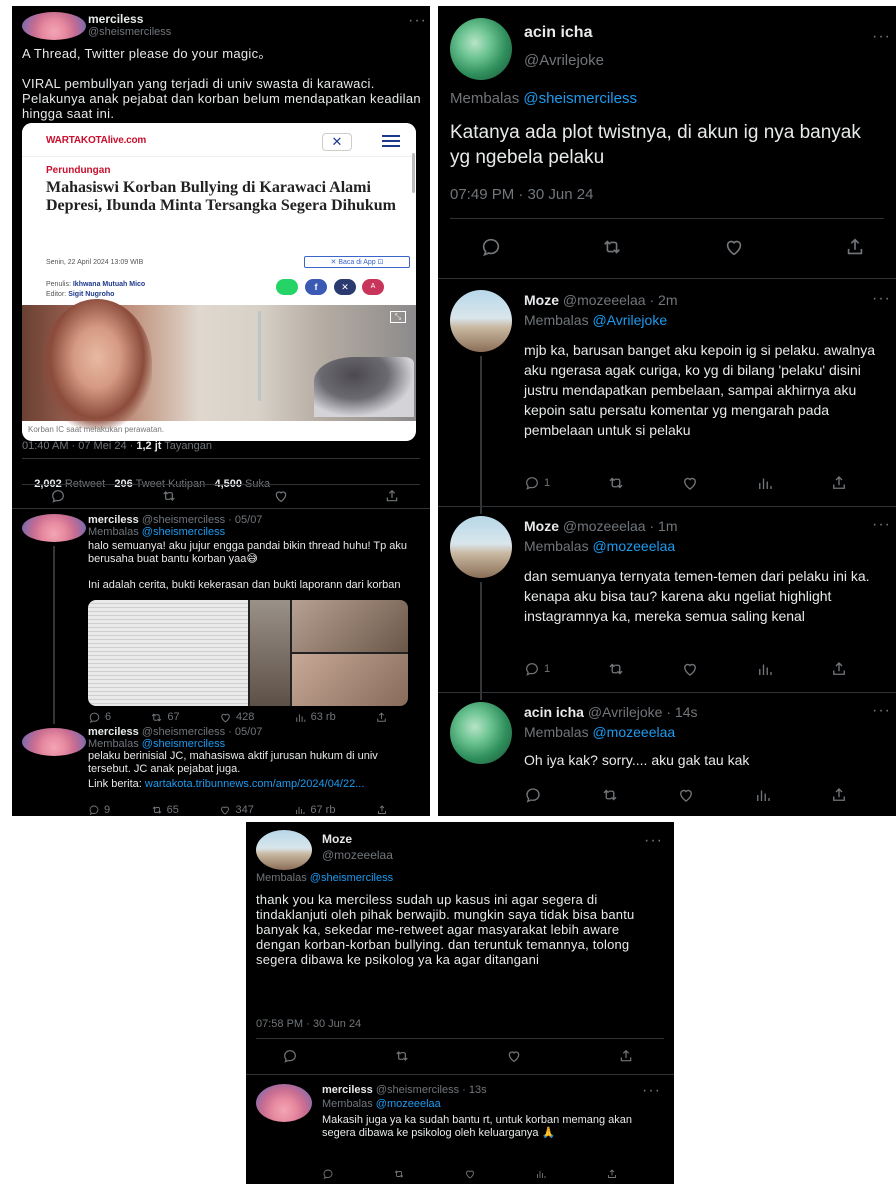  Describe the element at coordinates (165, 717) in the screenshot. I see `retweet-button: 67` at that location.